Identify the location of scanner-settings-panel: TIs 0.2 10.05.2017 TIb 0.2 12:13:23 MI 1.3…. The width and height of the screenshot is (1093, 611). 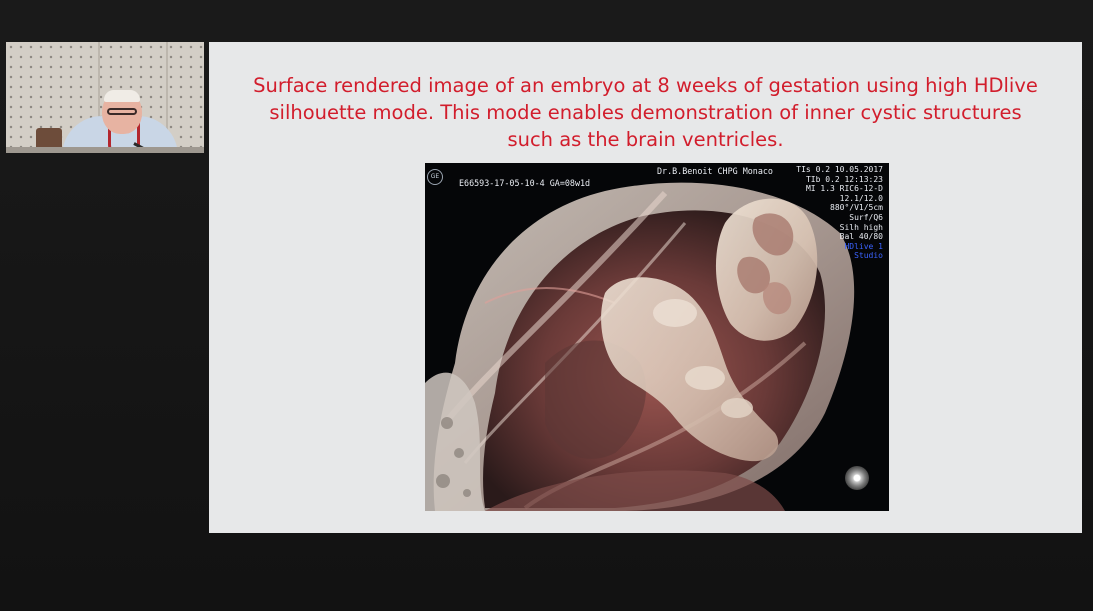
(839, 213).